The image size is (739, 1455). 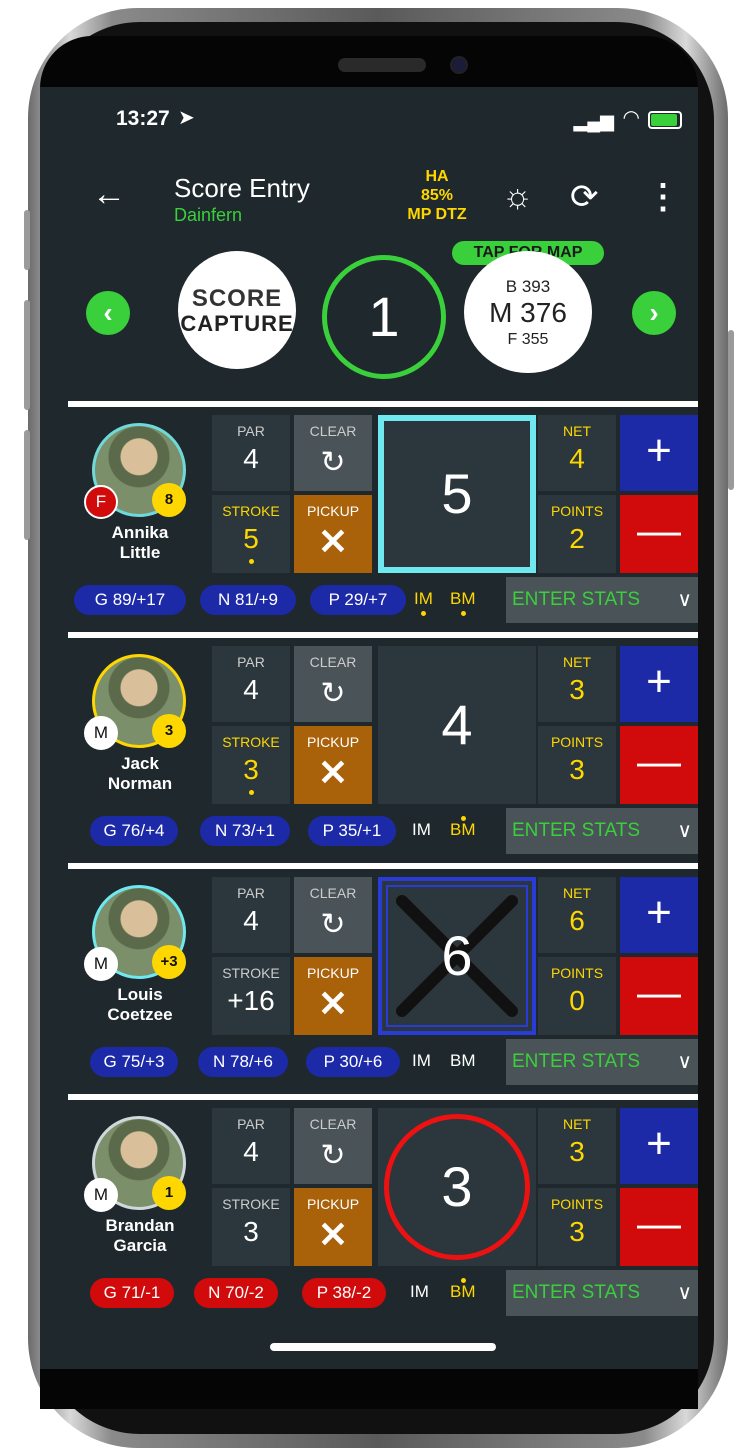 What do you see at coordinates (140, 1235) in the screenshot?
I see `player-name: Brandan Garcia` at bounding box center [140, 1235].